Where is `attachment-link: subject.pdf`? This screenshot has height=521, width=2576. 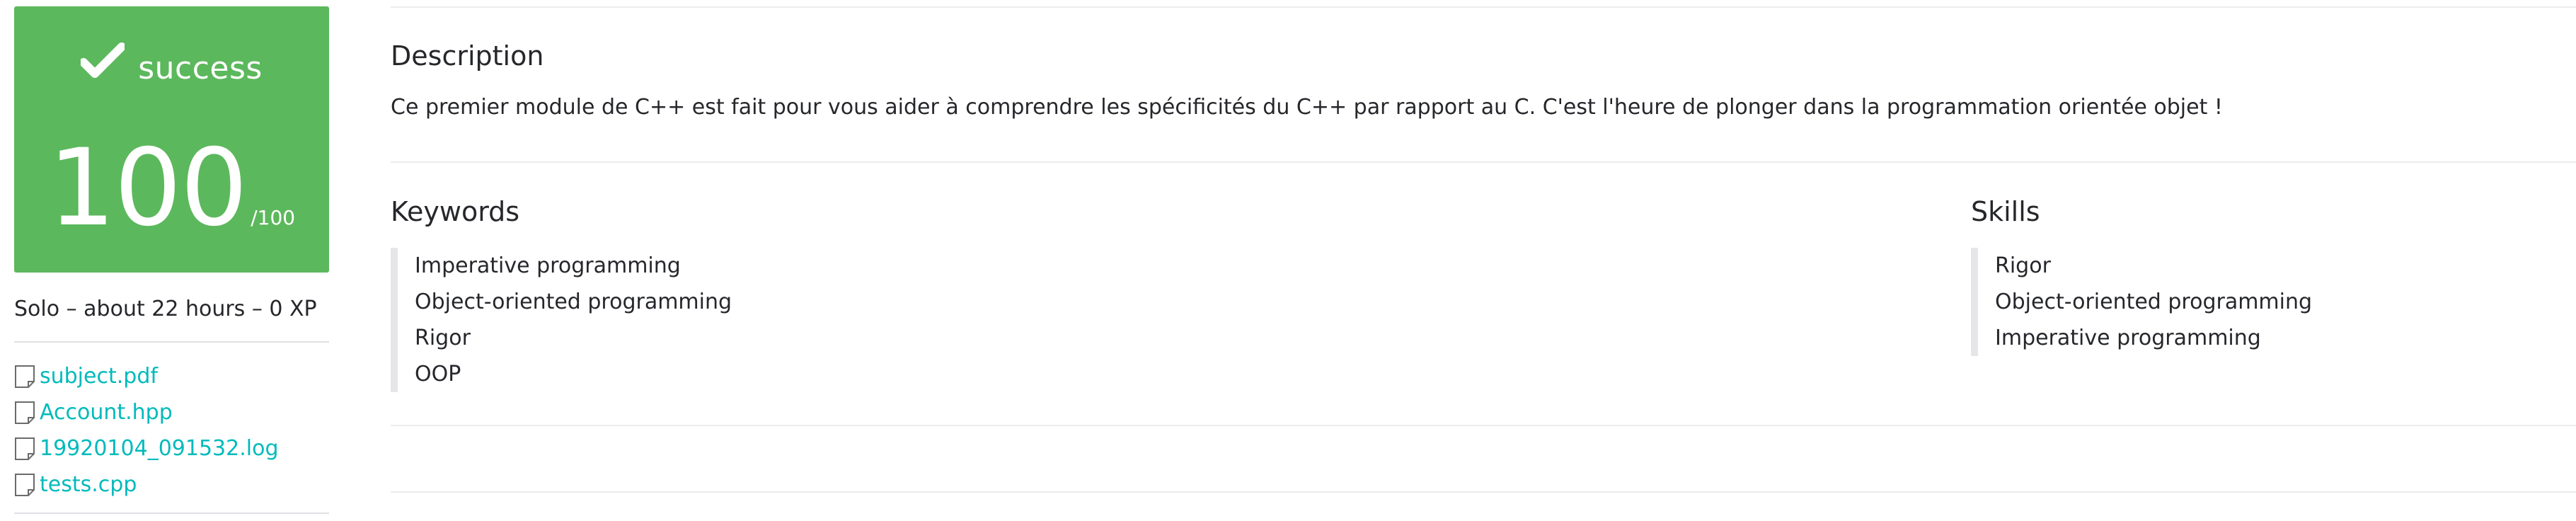 attachment-link: subject.pdf is located at coordinates (99, 376).